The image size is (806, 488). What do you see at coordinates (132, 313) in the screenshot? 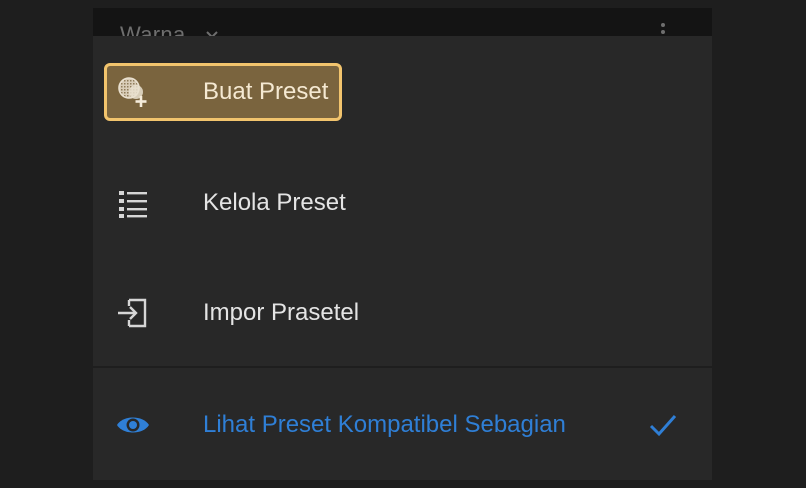
I see `import-icon` at bounding box center [132, 313].